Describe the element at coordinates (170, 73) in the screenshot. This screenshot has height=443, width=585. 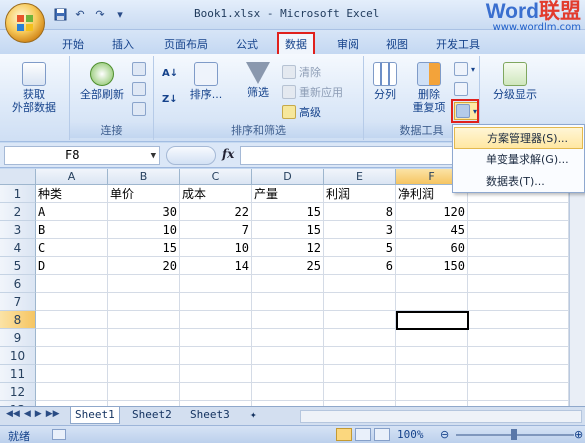
I see `sort-az-button: A↓` at that location.